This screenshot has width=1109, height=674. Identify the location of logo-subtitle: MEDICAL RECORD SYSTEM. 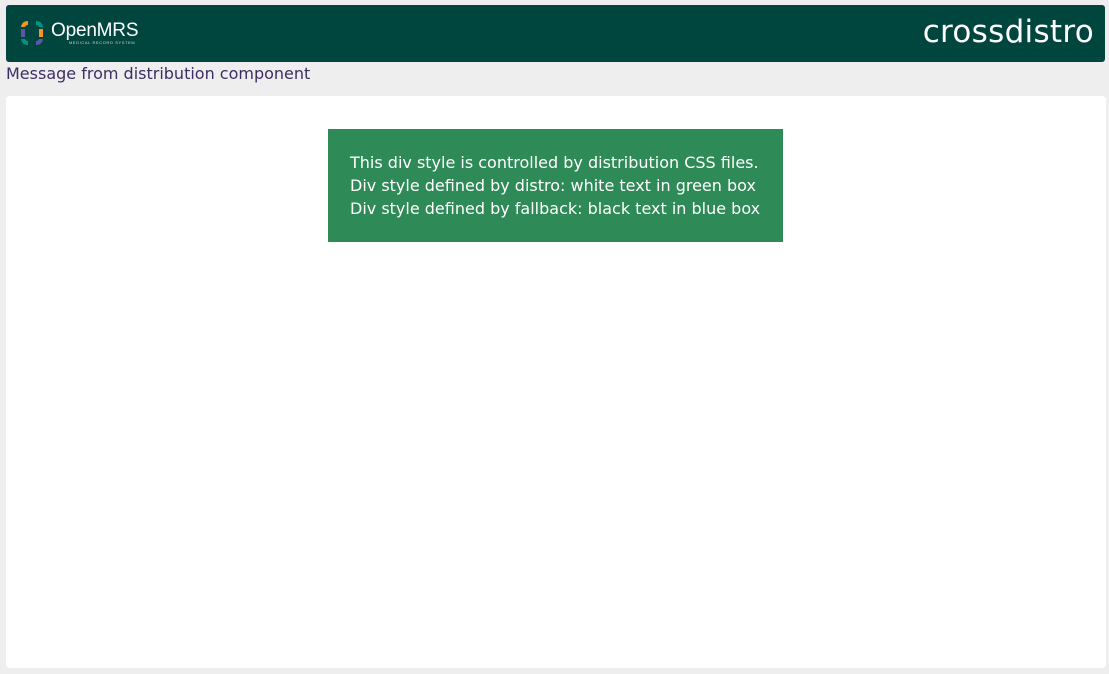
(102, 42).